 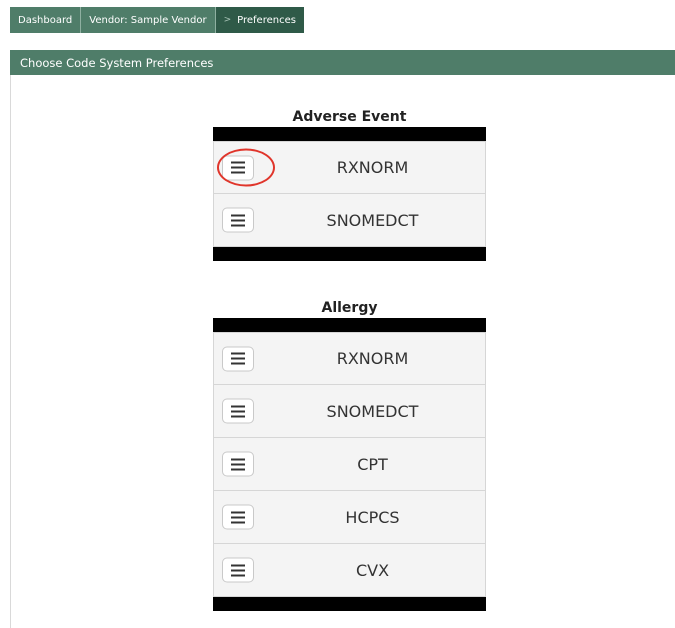 I want to click on breadcrumb-dashboard: Dashboard, so click(x=46, y=20).